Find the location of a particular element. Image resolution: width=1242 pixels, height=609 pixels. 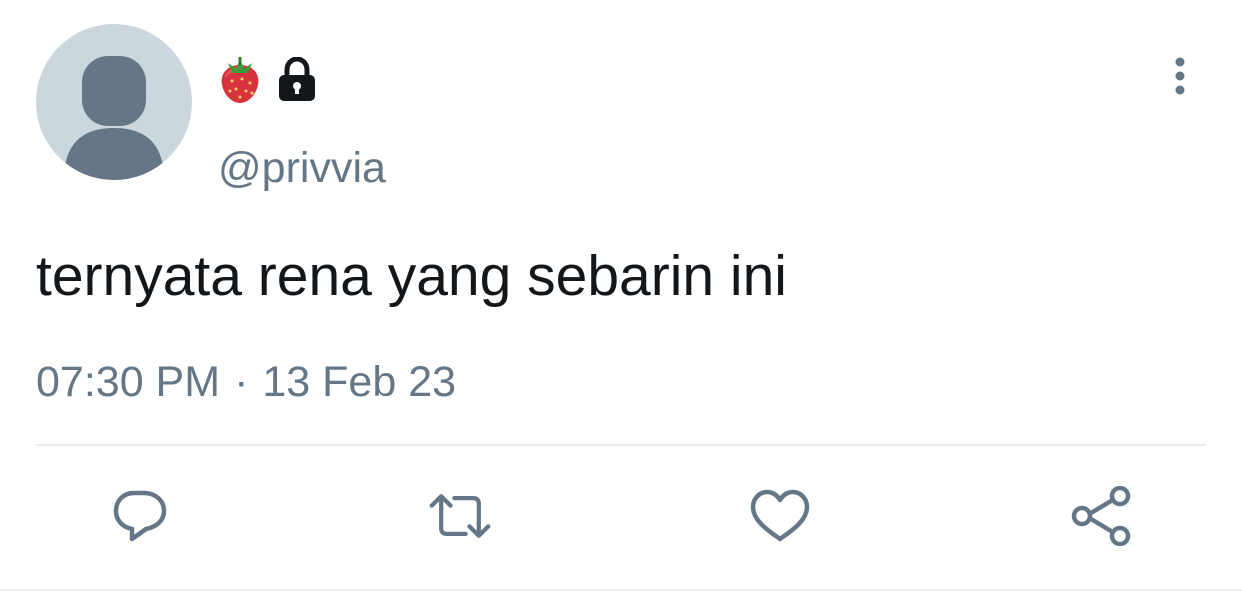

strawberry-icon is located at coordinates (240, 80).